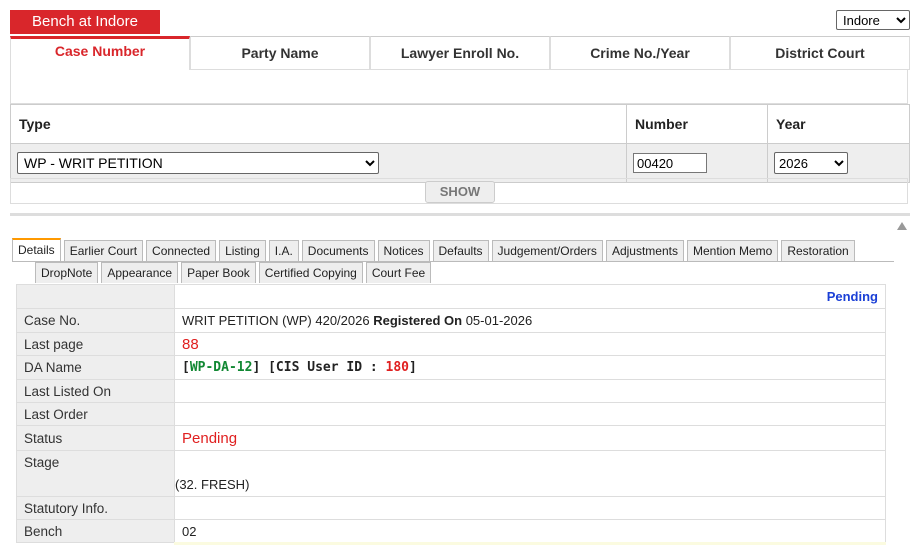 Image resolution: width=920 pixels, height=545 pixels. Describe the element at coordinates (36, 249) in the screenshot. I see `subtab-details: Details` at that location.